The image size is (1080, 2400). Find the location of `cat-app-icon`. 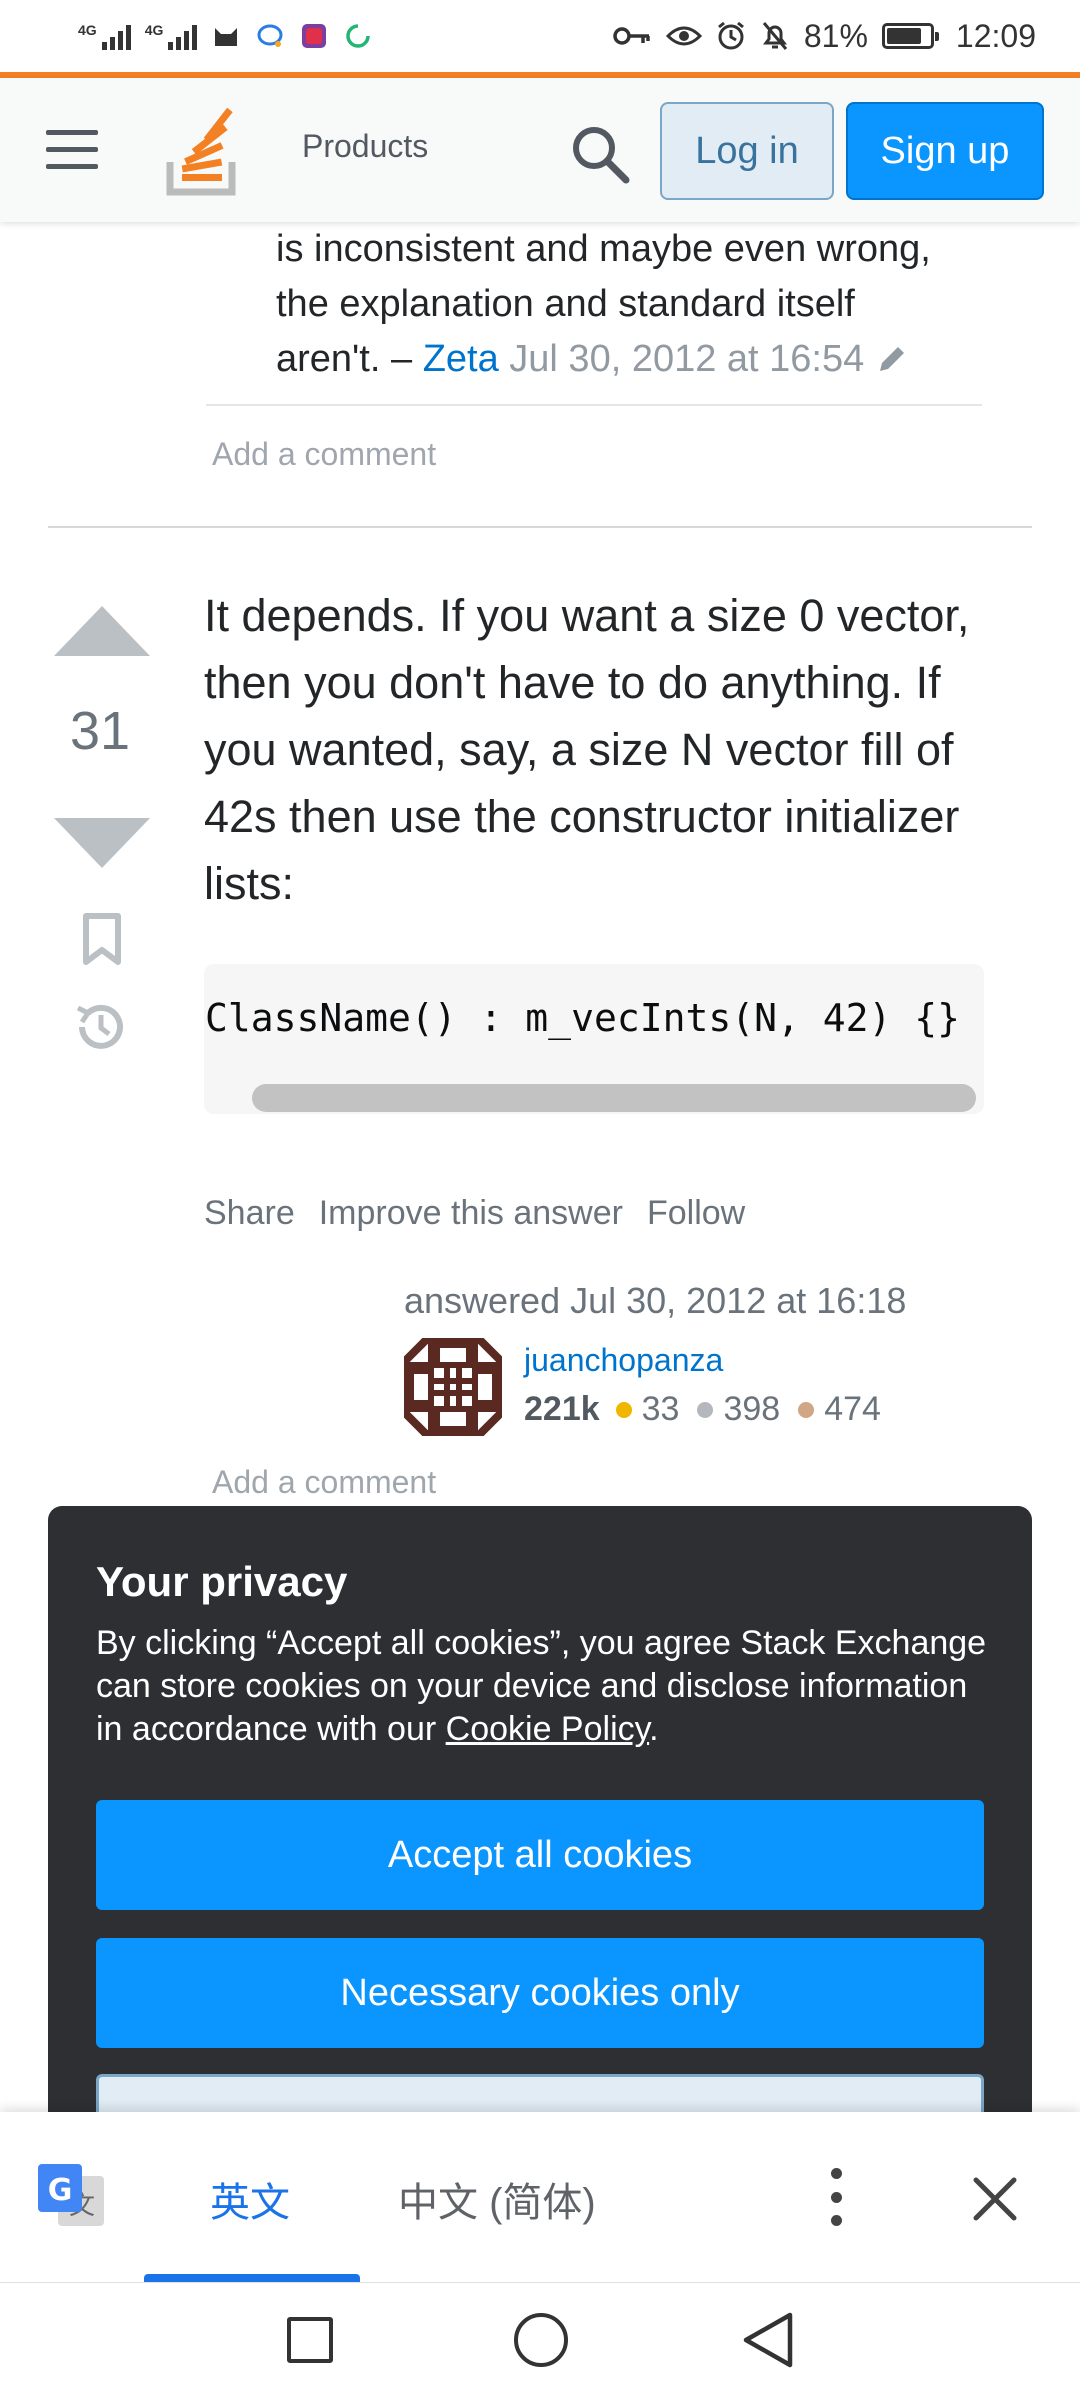

cat-app-icon is located at coordinates (226, 36).